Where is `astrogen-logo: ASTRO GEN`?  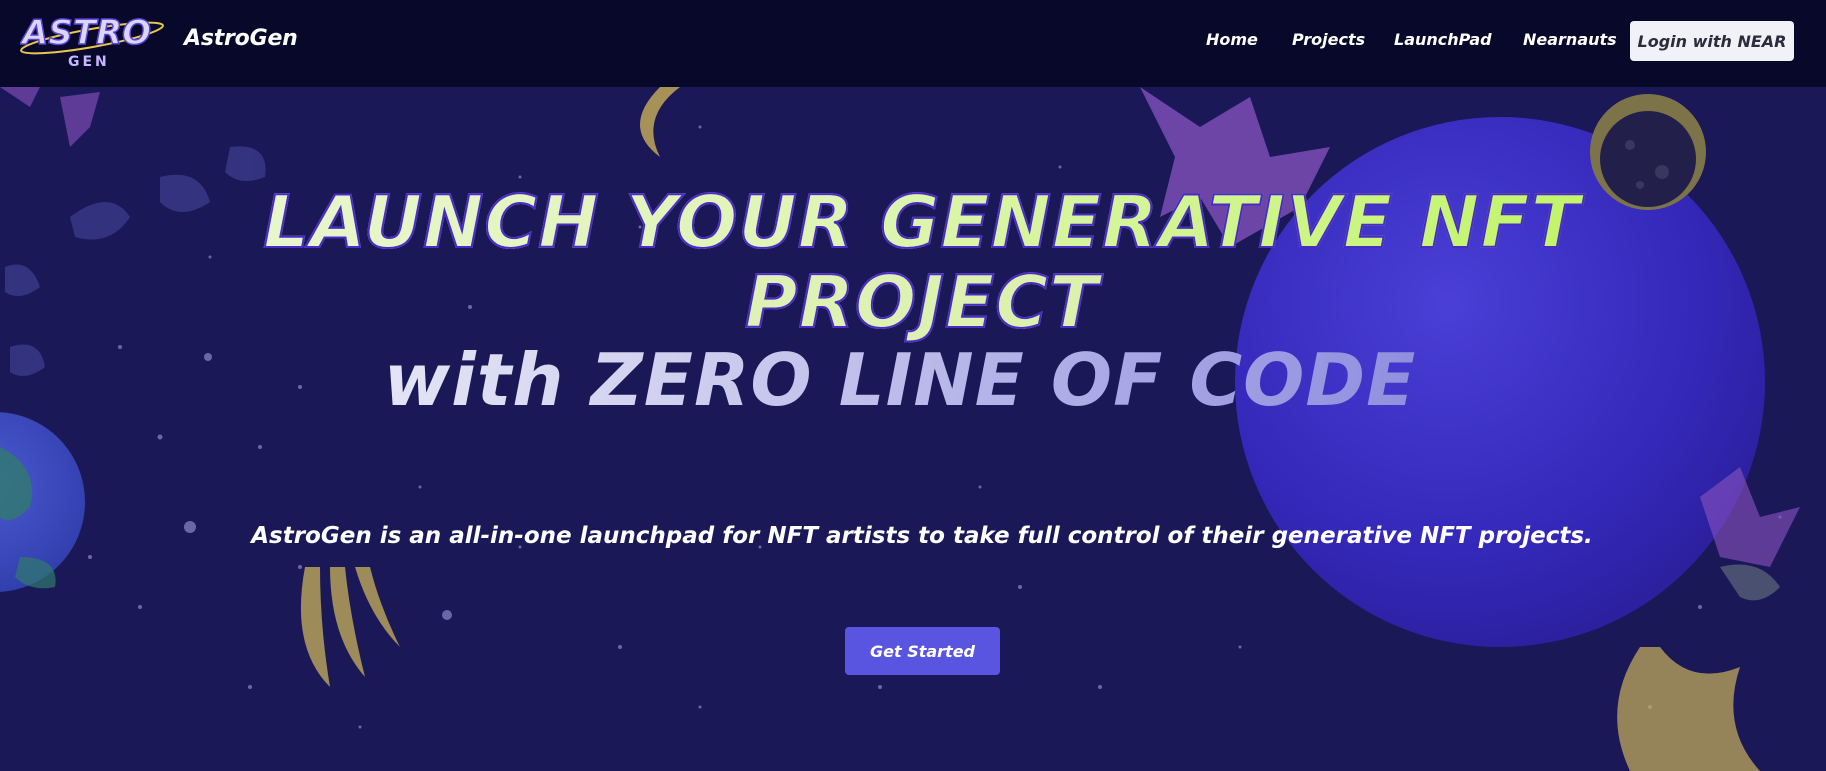
astrogen-logo: ASTRO GEN is located at coordinates (95, 40).